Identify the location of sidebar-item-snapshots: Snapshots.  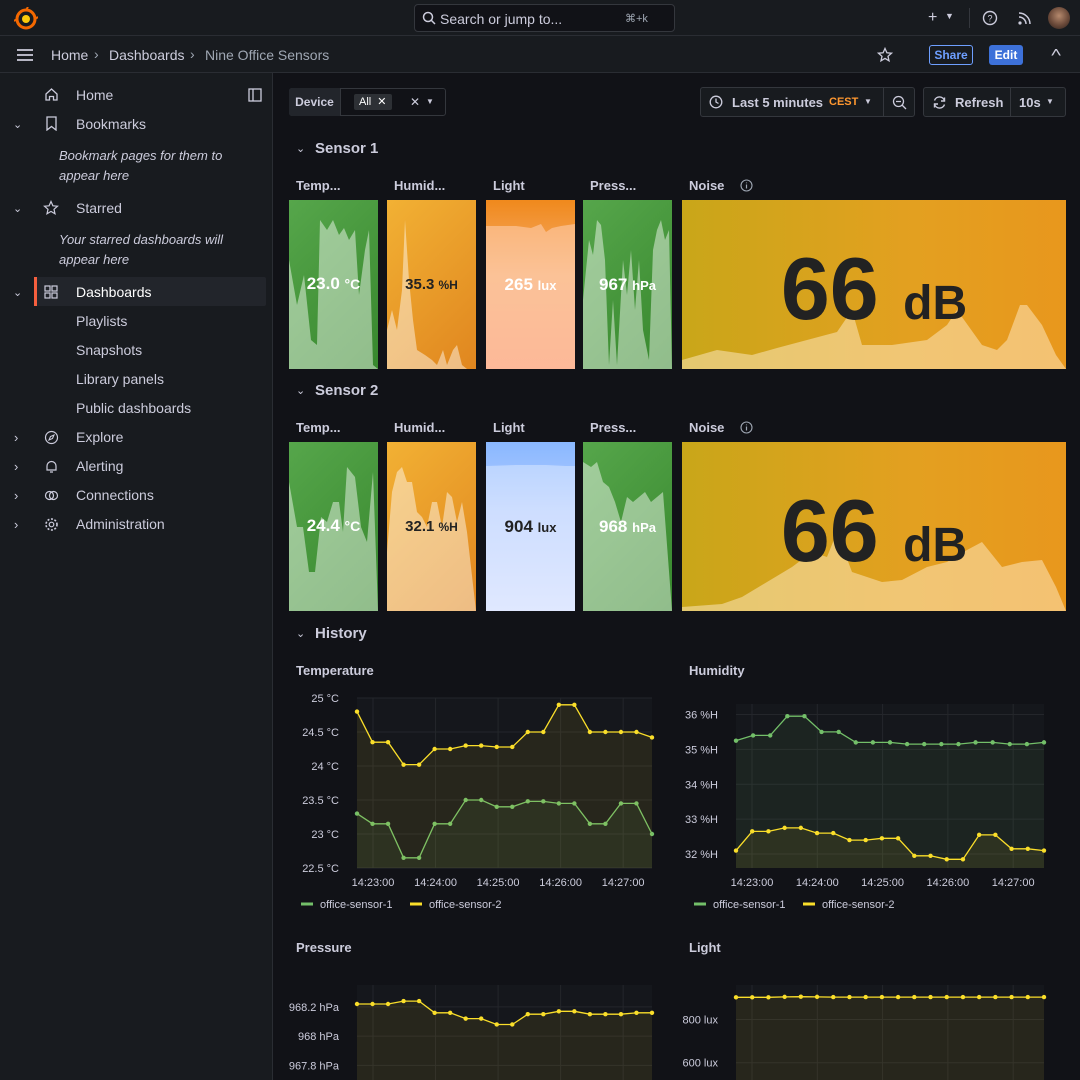
(109, 354).